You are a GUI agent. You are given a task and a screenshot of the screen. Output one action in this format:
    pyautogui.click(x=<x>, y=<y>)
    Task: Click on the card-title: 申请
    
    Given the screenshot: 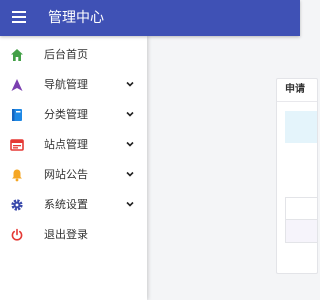 What is the action you would take?
    pyautogui.click(x=295, y=89)
    